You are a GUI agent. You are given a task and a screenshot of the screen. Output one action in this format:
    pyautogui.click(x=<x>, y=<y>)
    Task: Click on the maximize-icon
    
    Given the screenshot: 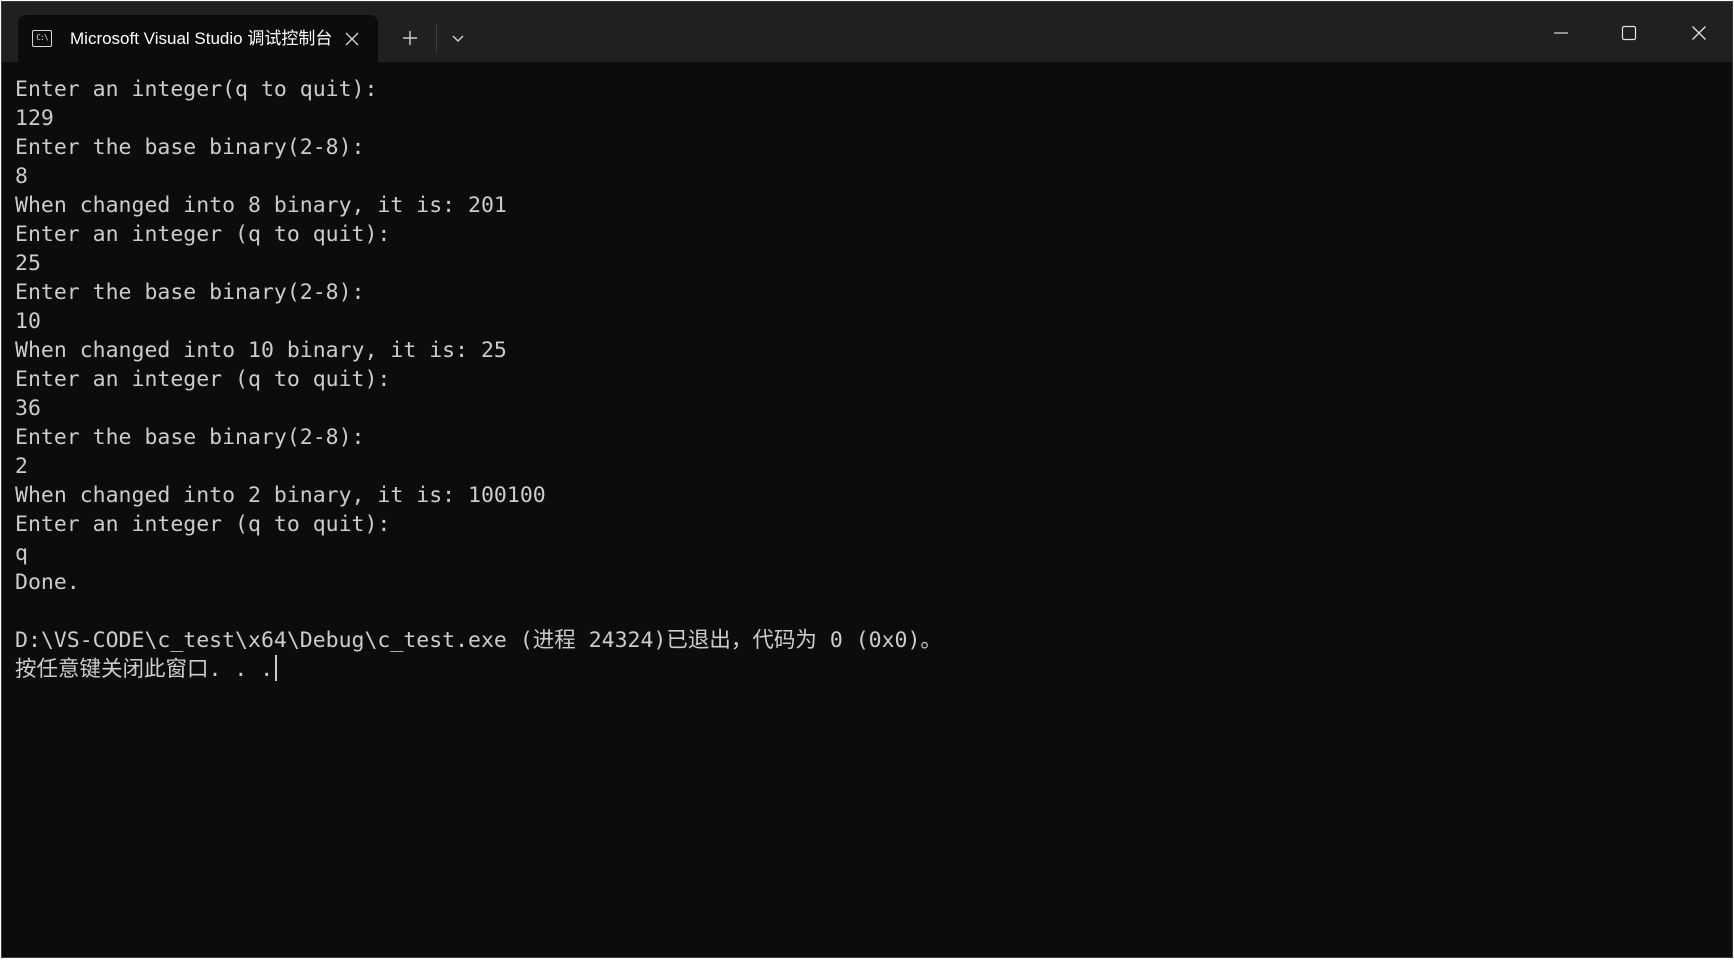 What is the action you would take?
    pyautogui.click(x=1629, y=33)
    